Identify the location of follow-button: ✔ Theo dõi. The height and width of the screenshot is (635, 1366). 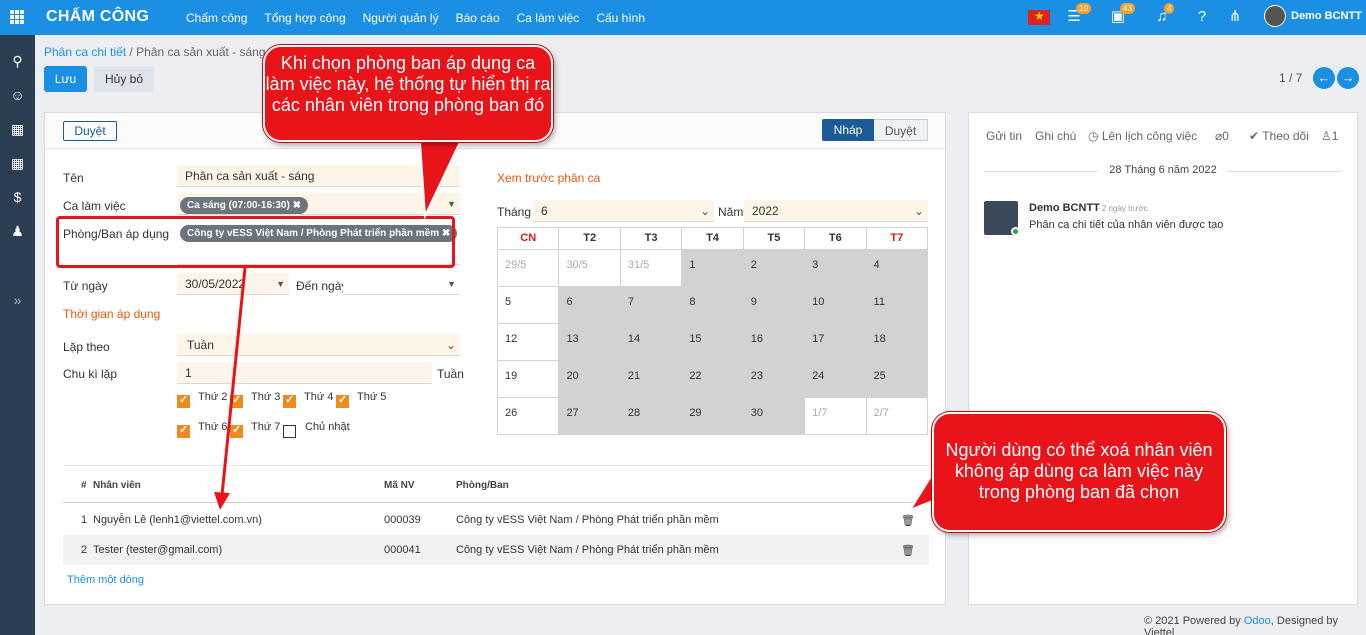
(1279, 136).